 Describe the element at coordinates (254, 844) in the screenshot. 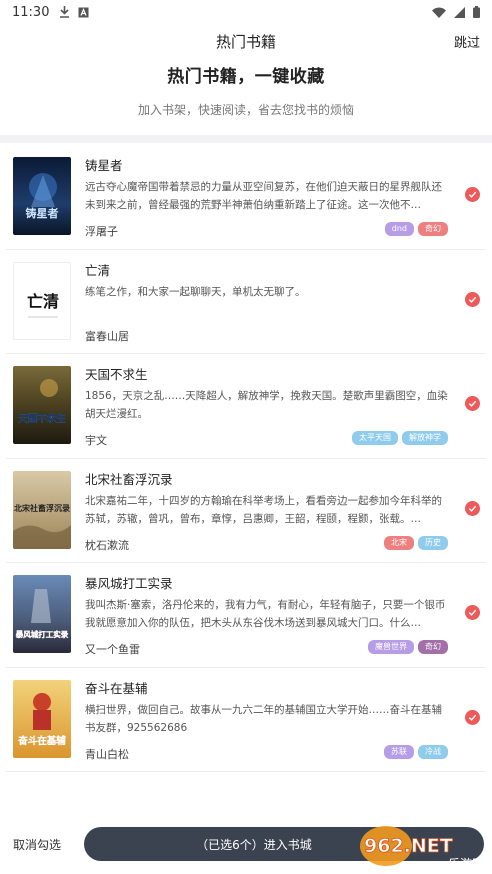

I see `enter-bookstore-label: （已选6个）进入书城` at that location.